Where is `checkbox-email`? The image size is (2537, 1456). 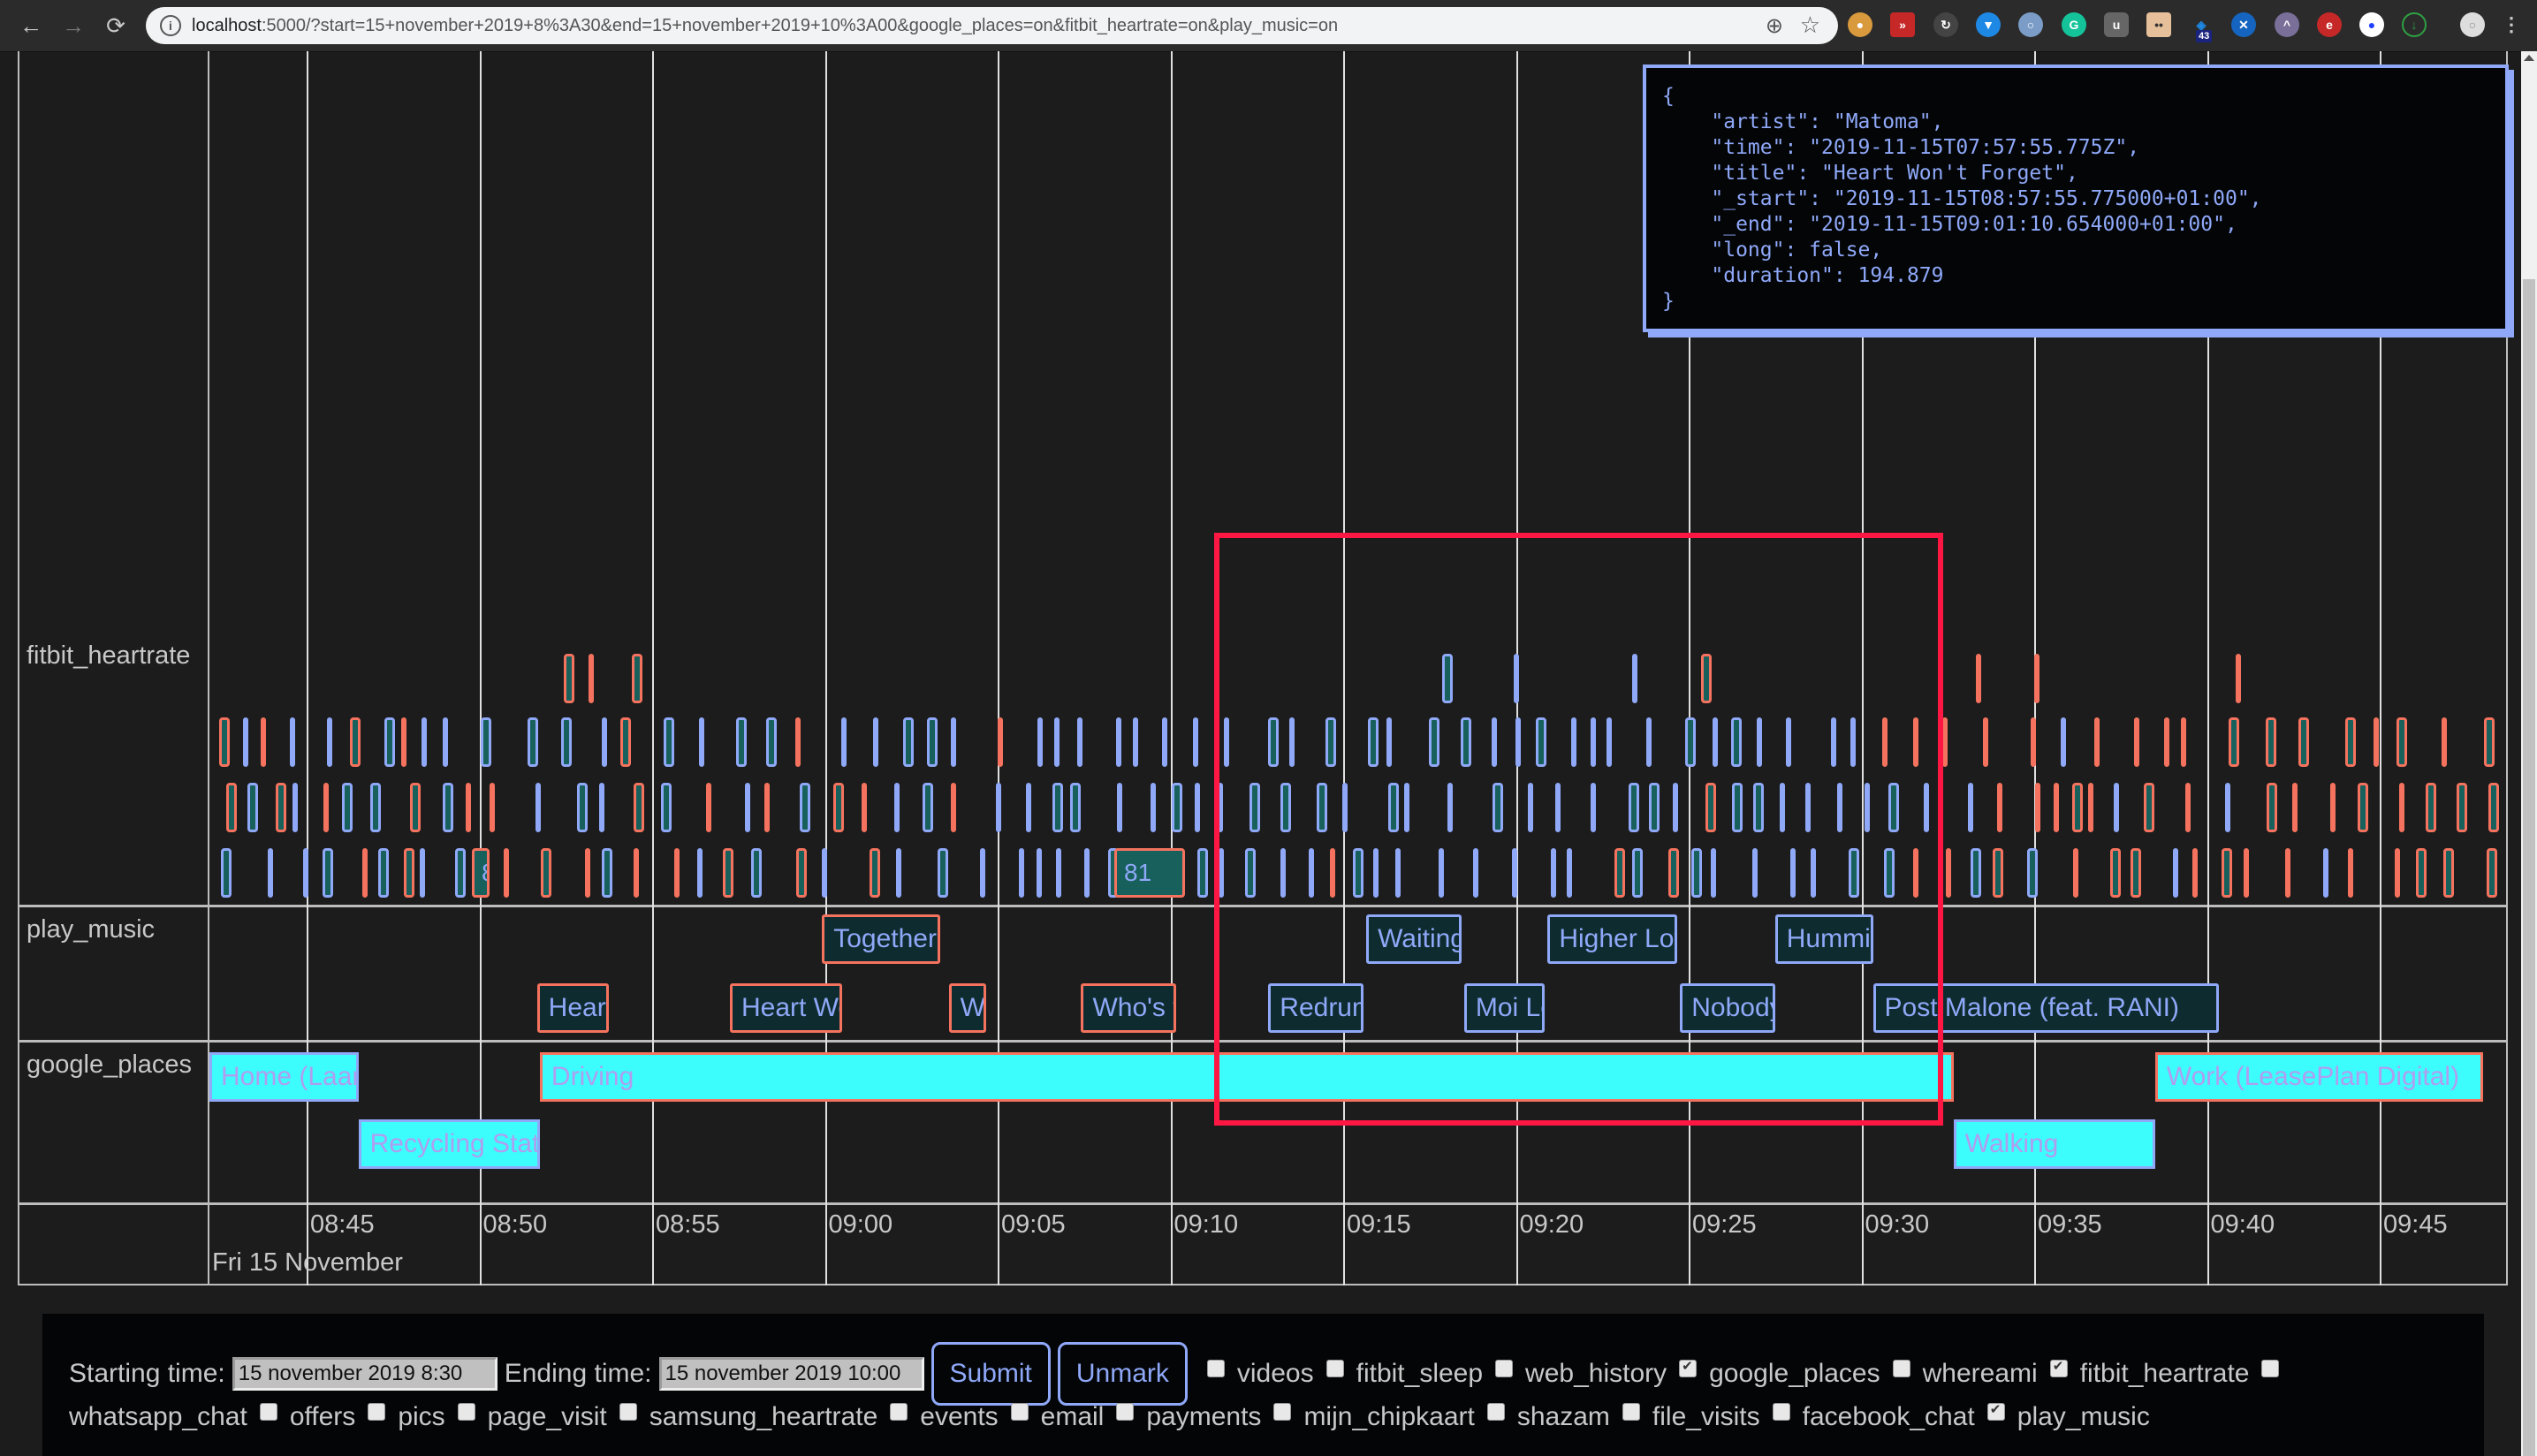
checkbox-email is located at coordinates (1019, 1412).